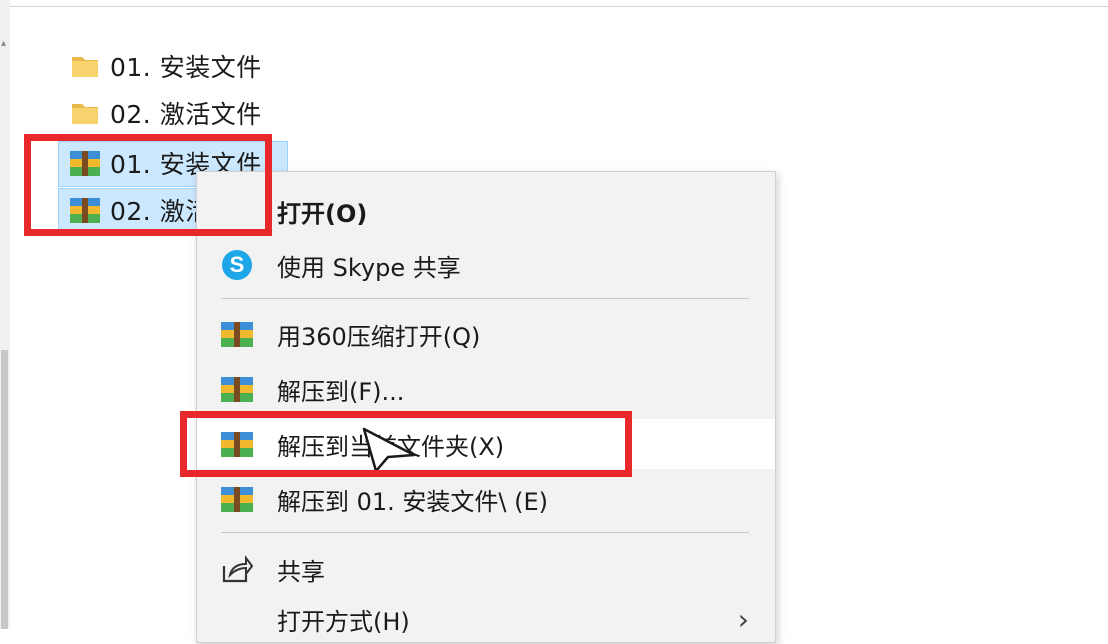 The height and width of the screenshot is (644, 1108). What do you see at coordinates (237, 265) in the screenshot?
I see `skype-icon: S` at bounding box center [237, 265].